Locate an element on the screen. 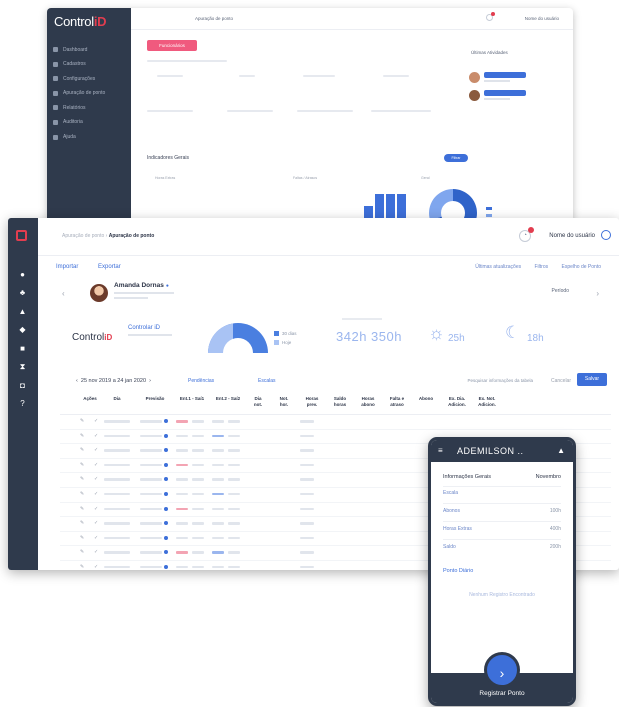 Image resolution: width=619 pixels, height=707 pixels. sidebar-item: Dashboard is located at coordinates (91, 49).